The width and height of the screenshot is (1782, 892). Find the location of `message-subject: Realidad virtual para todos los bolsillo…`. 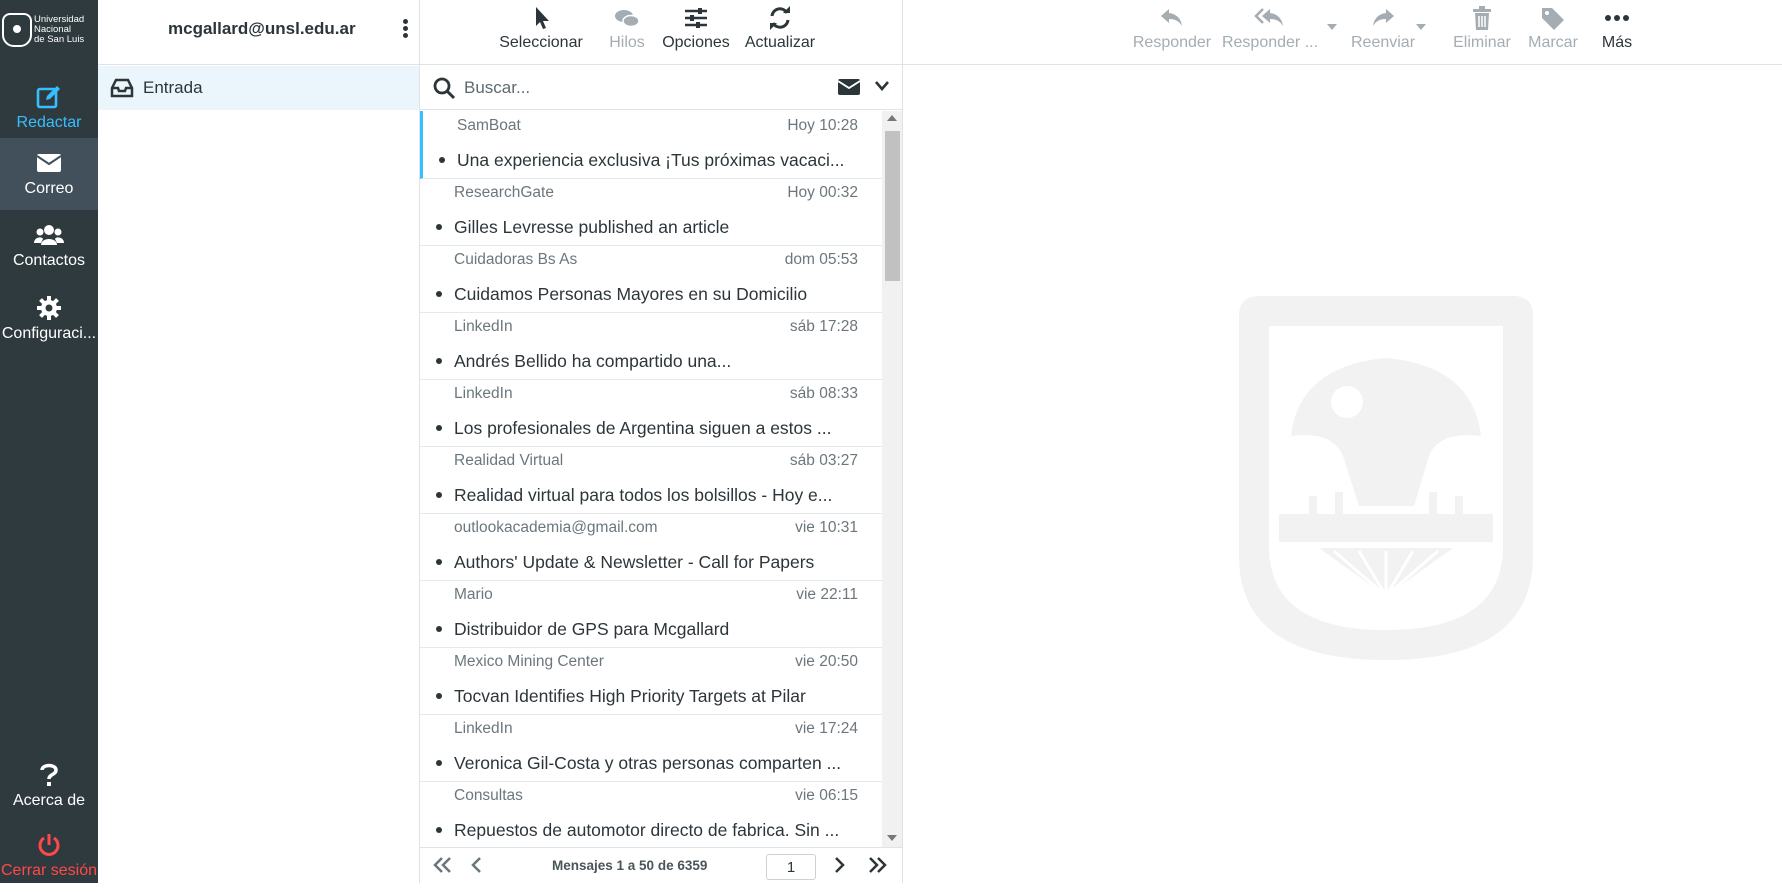

message-subject: Realidad virtual para todos los bolsillo… is located at coordinates (643, 495).